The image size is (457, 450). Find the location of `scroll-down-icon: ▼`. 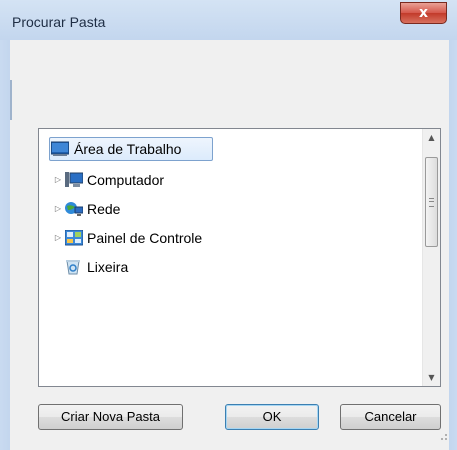

scroll-down-icon: ▼ is located at coordinates (431, 377).